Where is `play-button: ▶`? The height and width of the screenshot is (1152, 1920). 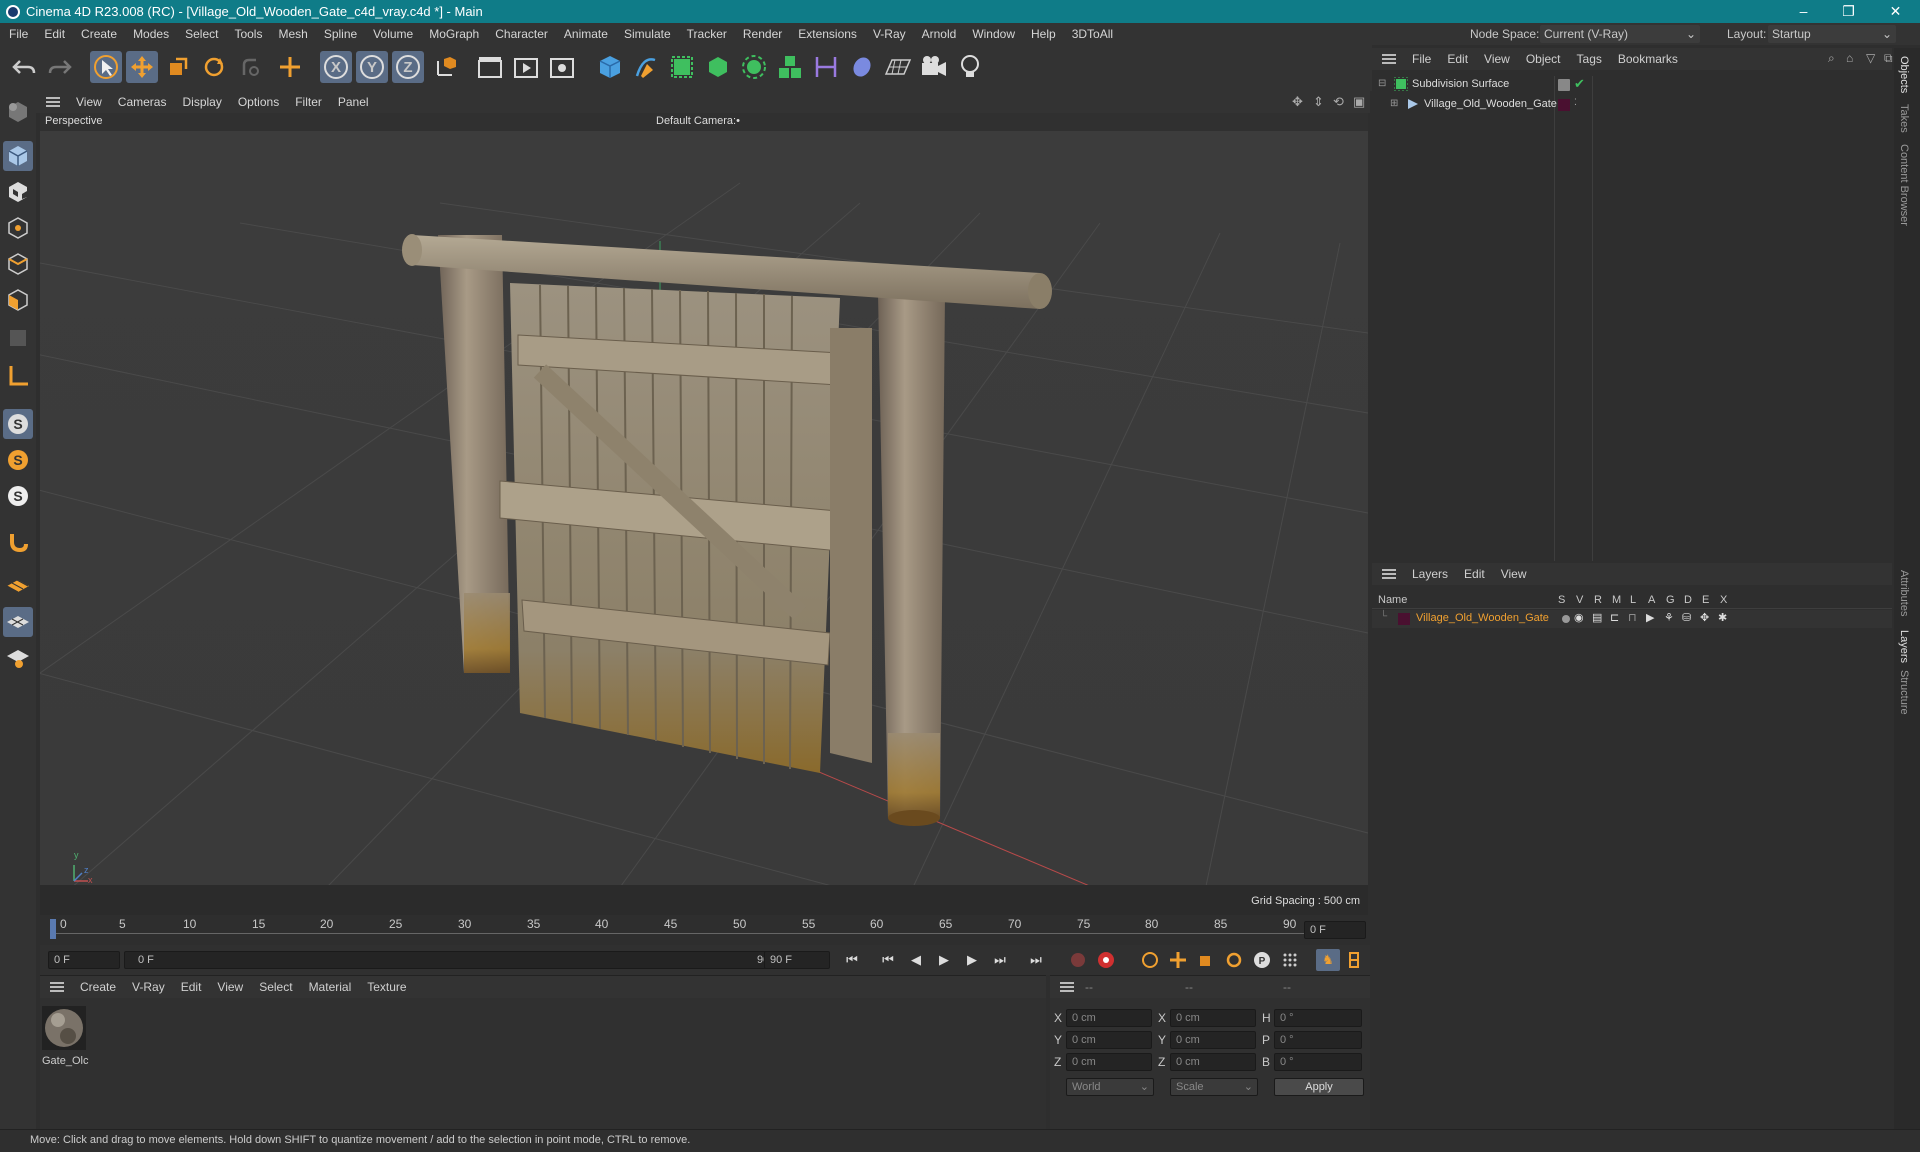 play-button: ▶ is located at coordinates (944, 960).